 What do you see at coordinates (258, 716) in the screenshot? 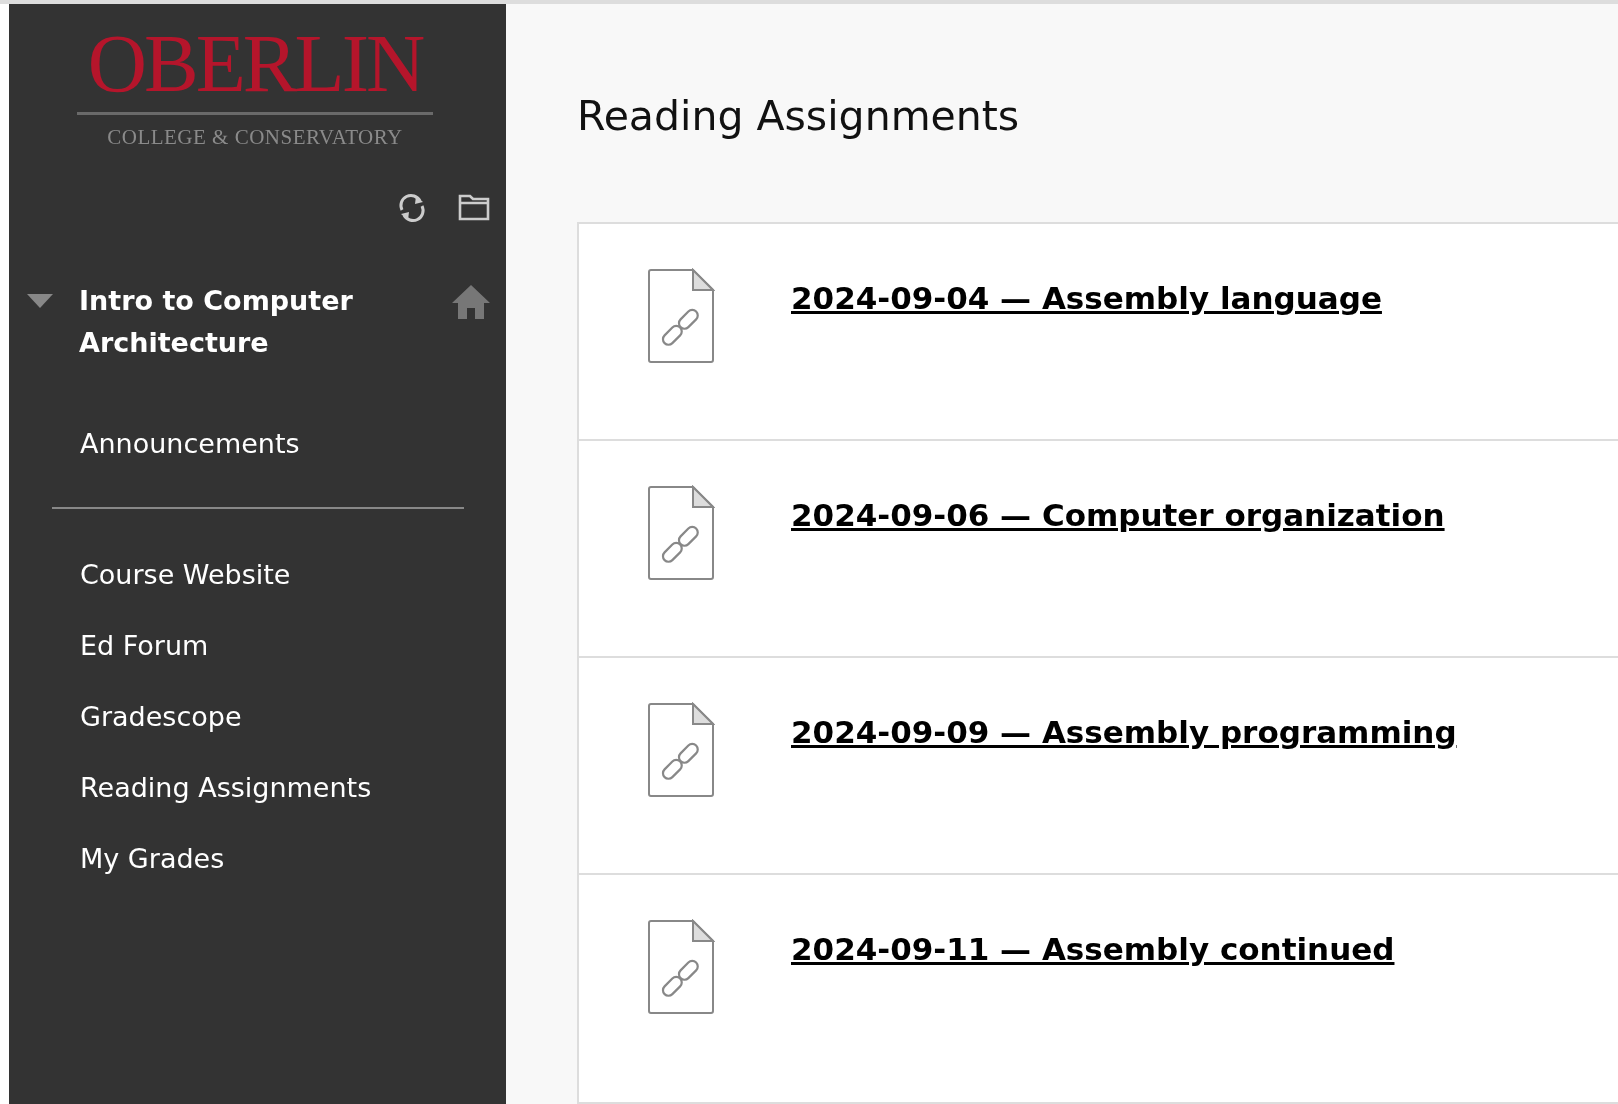
I see `sidebar-item: Gradescope` at bounding box center [258, 716].